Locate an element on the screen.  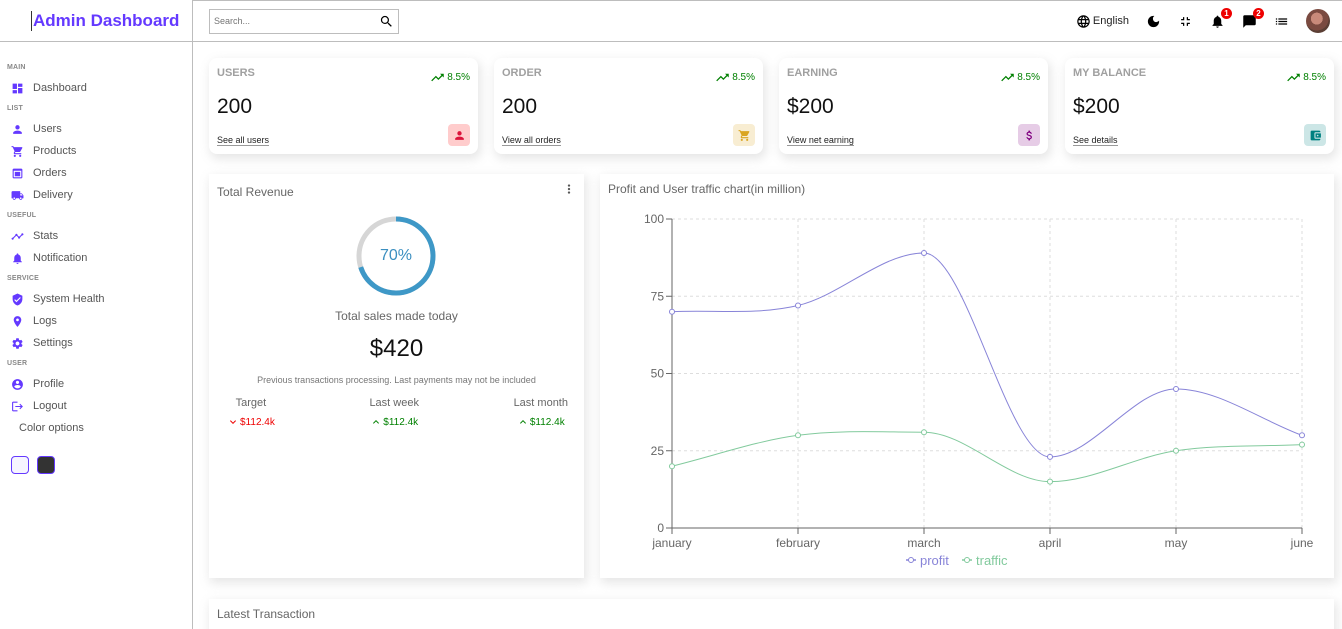
y-tick-label: 50 is located at coordinates (658, 374).